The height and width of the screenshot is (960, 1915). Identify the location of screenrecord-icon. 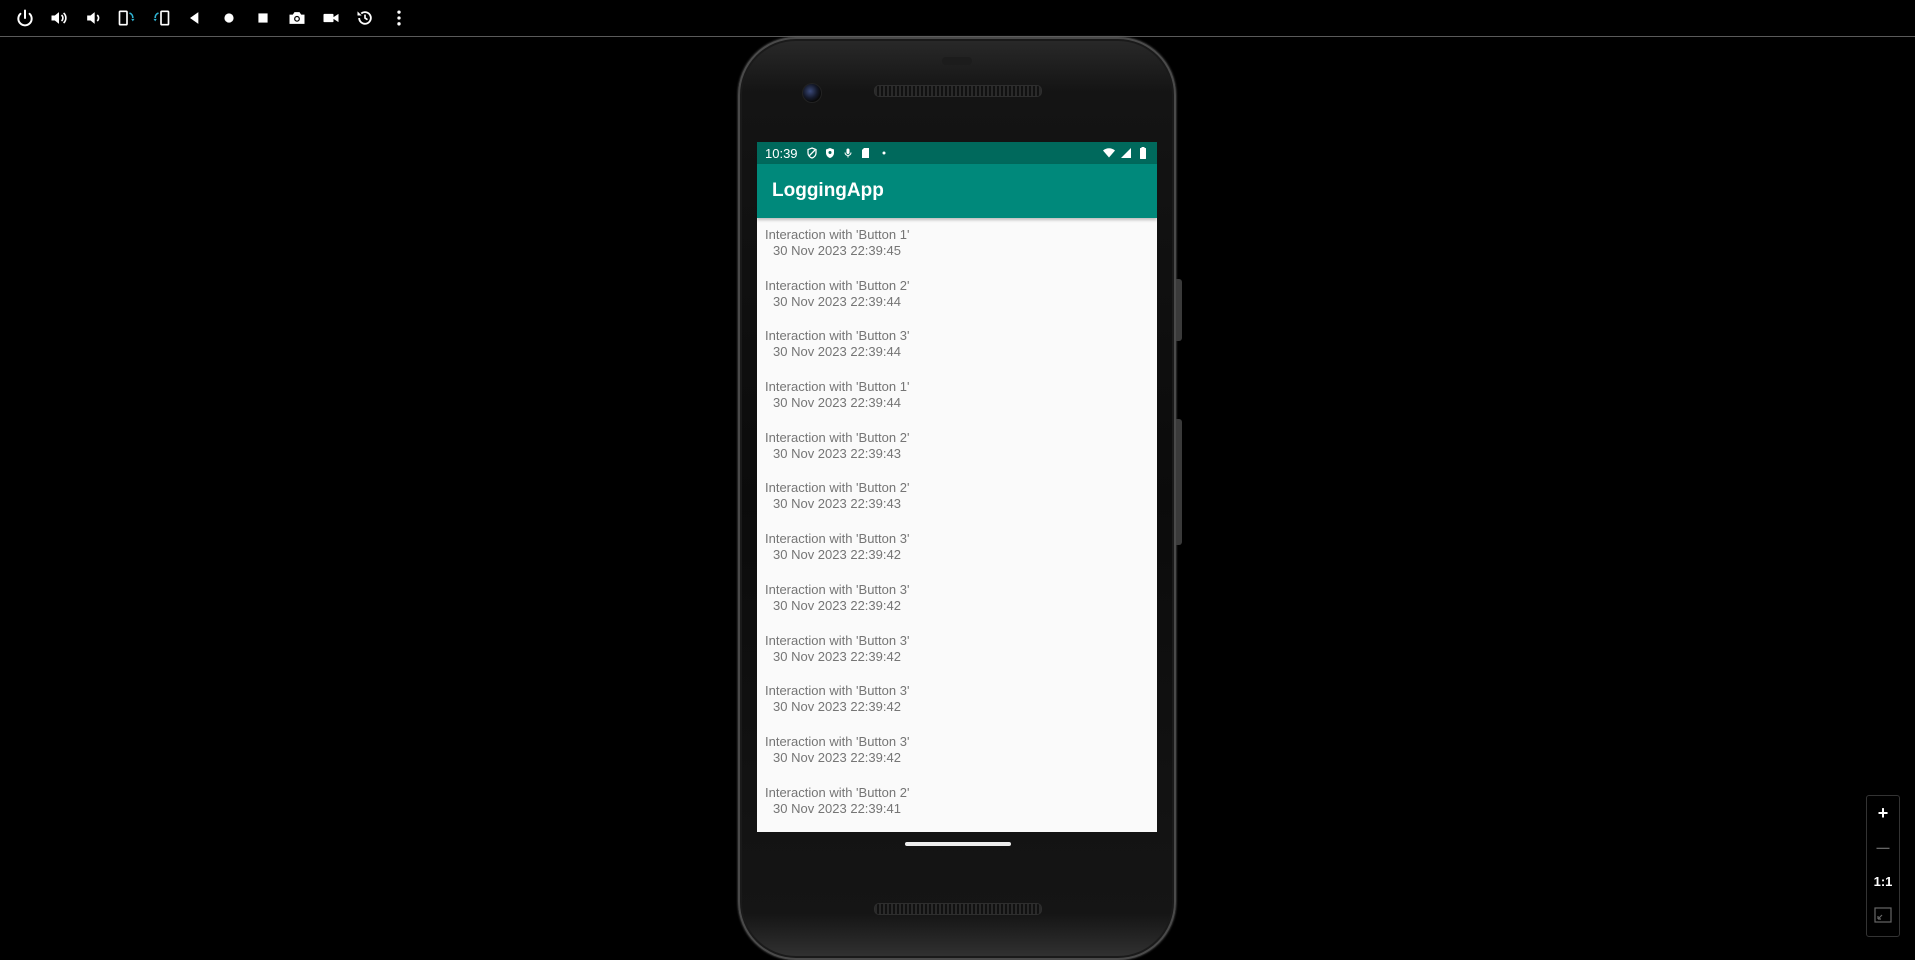
(331, 18).